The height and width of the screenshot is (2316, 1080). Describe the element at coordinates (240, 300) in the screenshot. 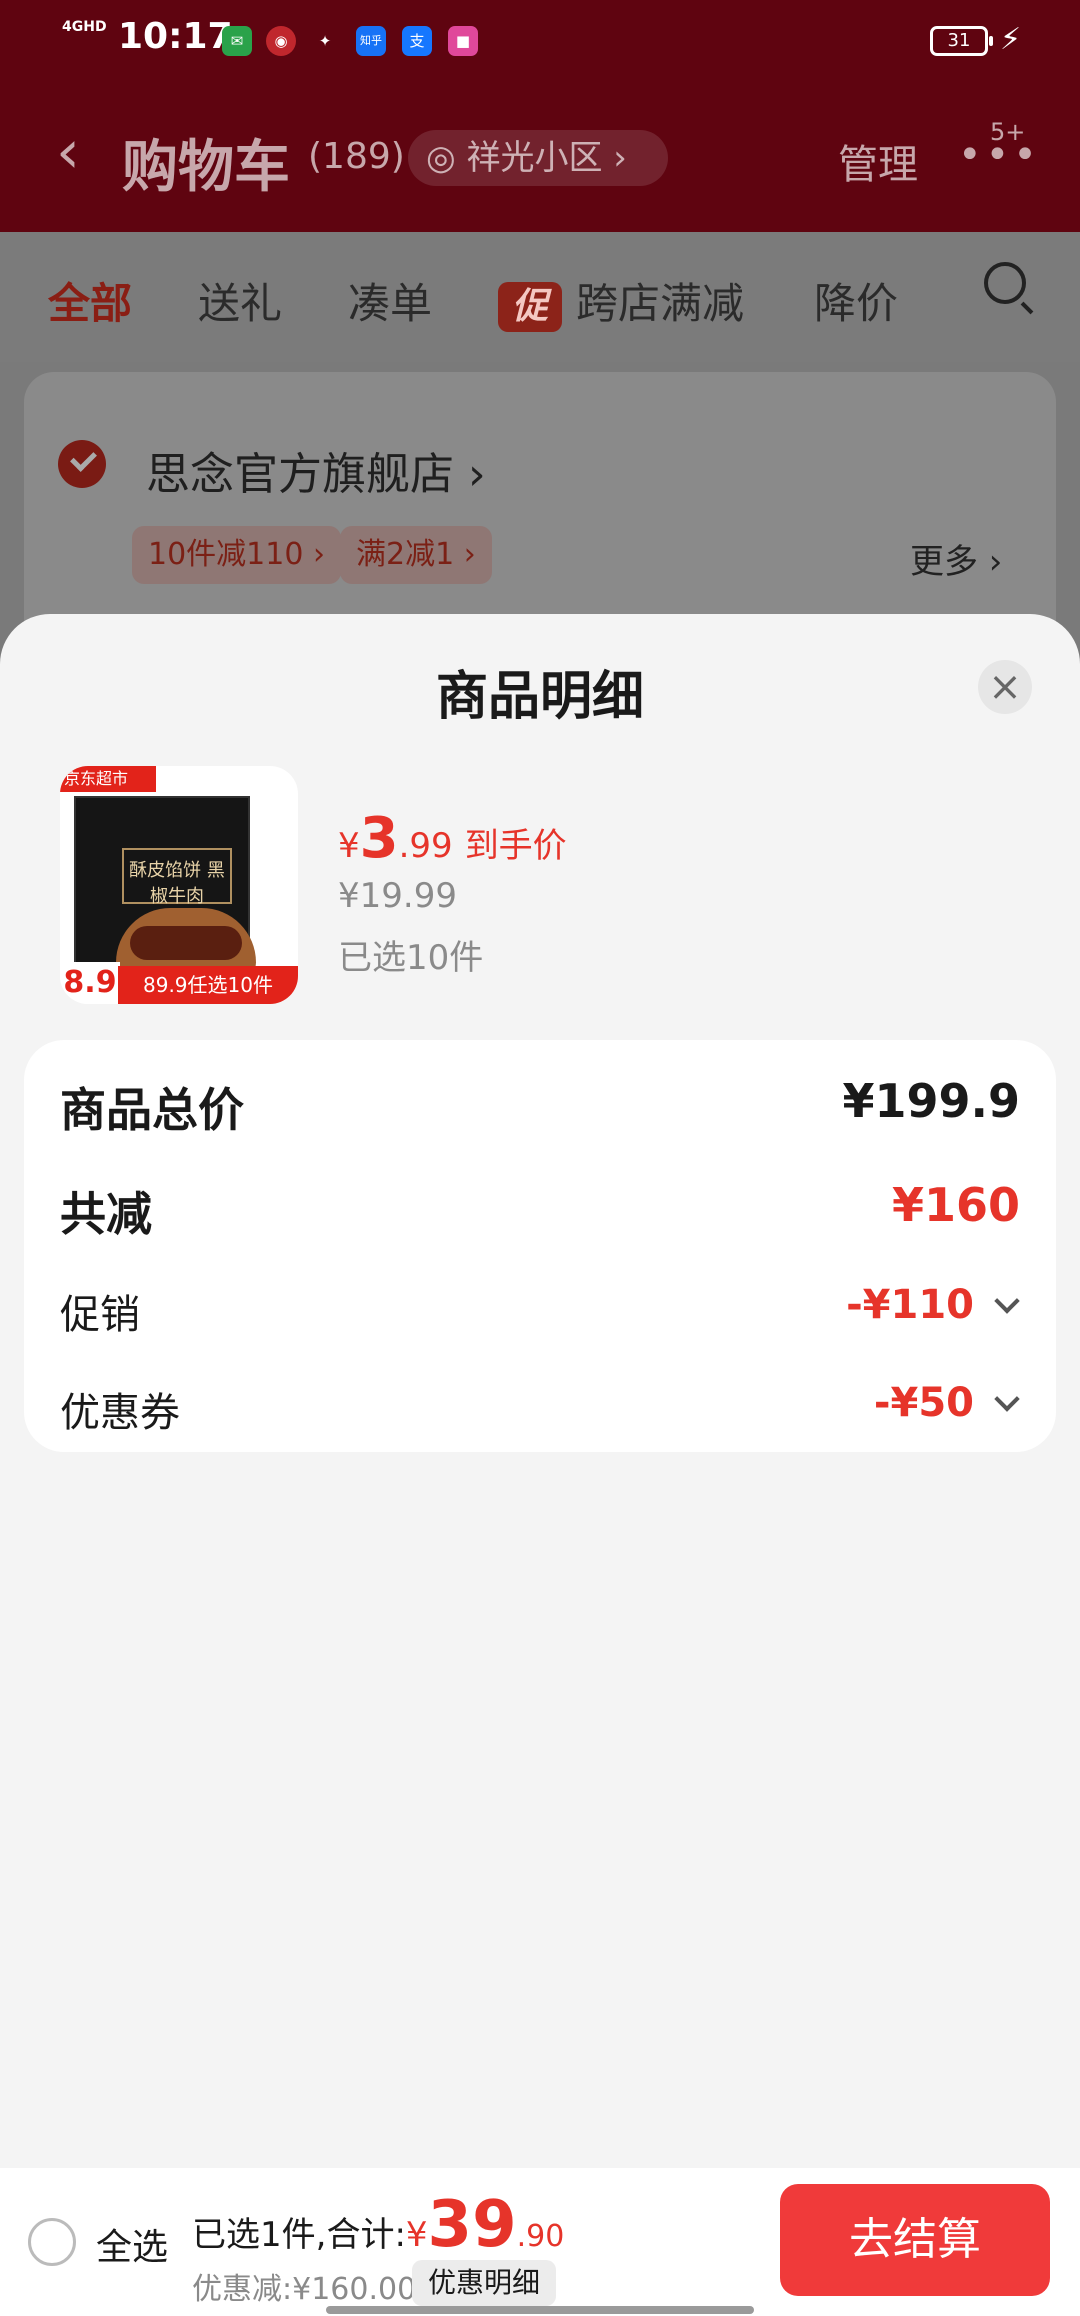

I see `tab-gift: 送礼` at that location.